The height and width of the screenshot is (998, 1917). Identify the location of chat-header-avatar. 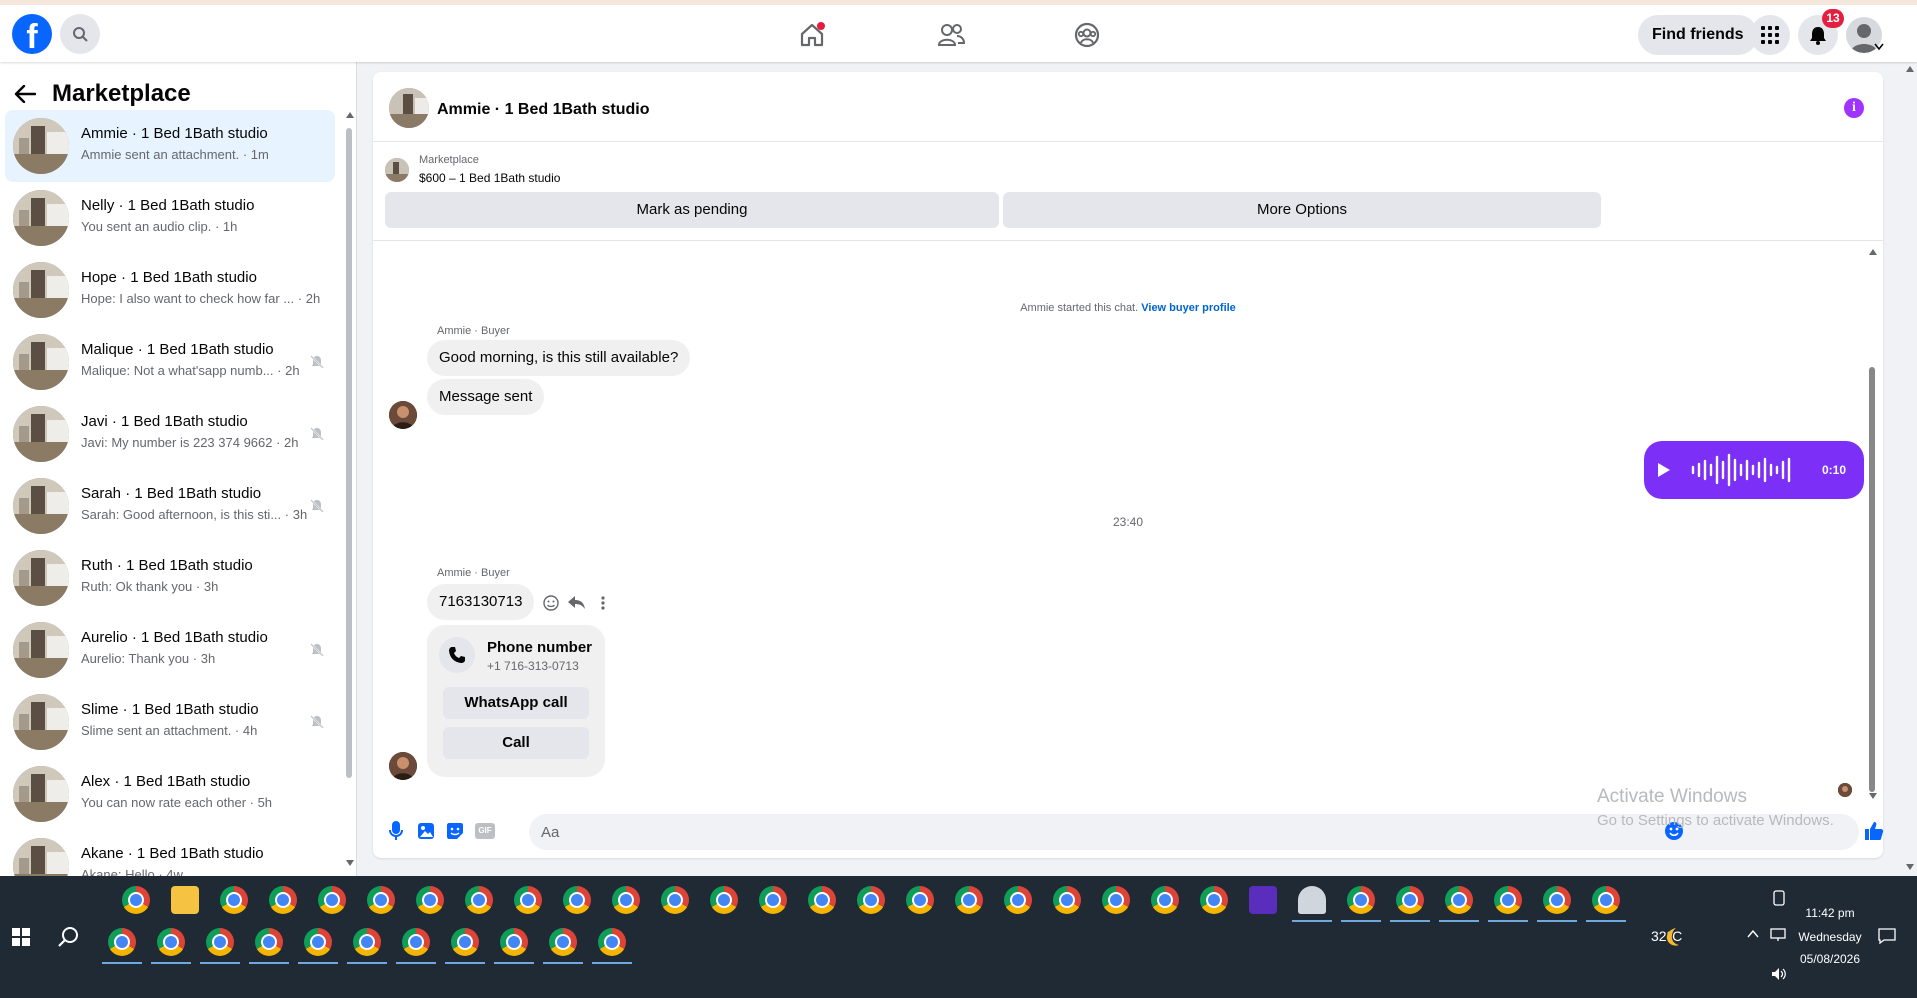
(409, 108).